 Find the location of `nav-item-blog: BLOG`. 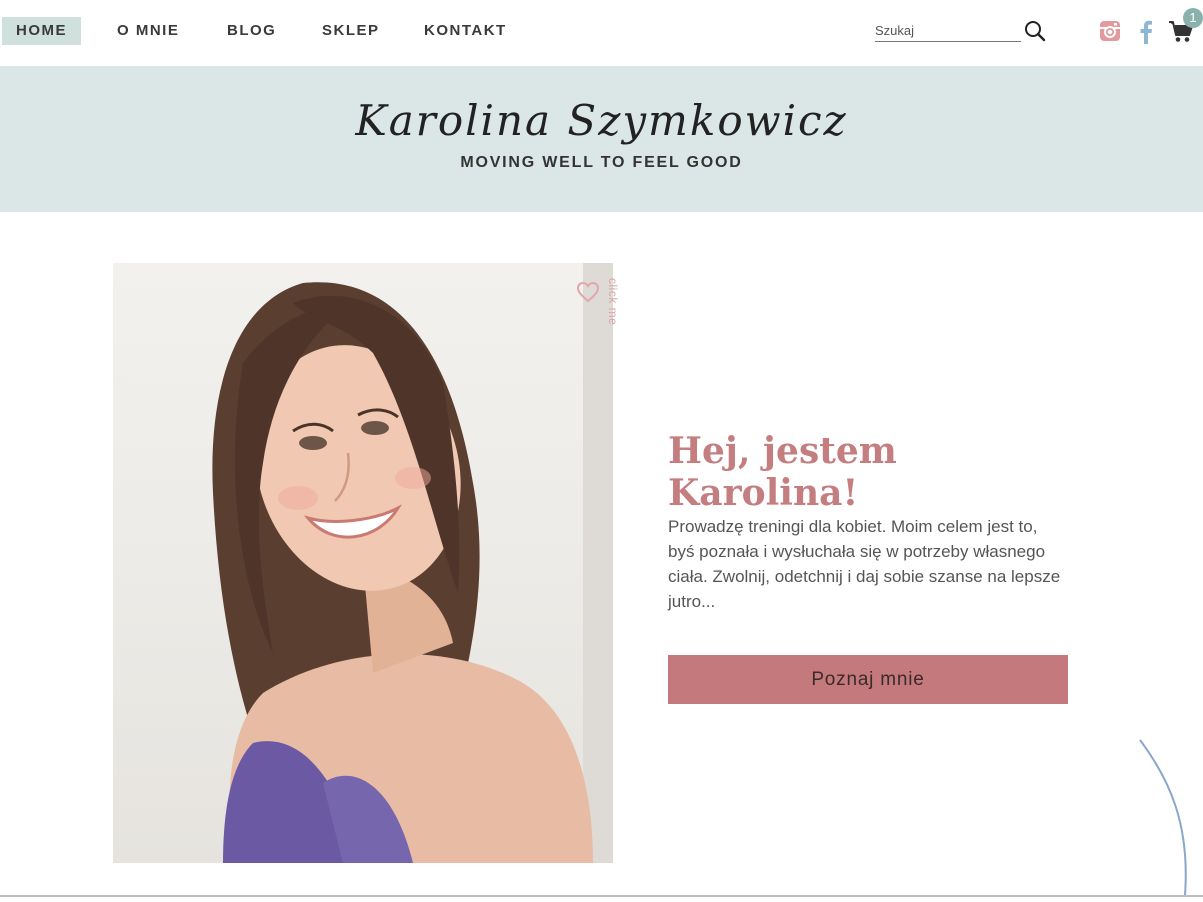

nav-item-blog: BLOG is located at coordinates (251, 31).